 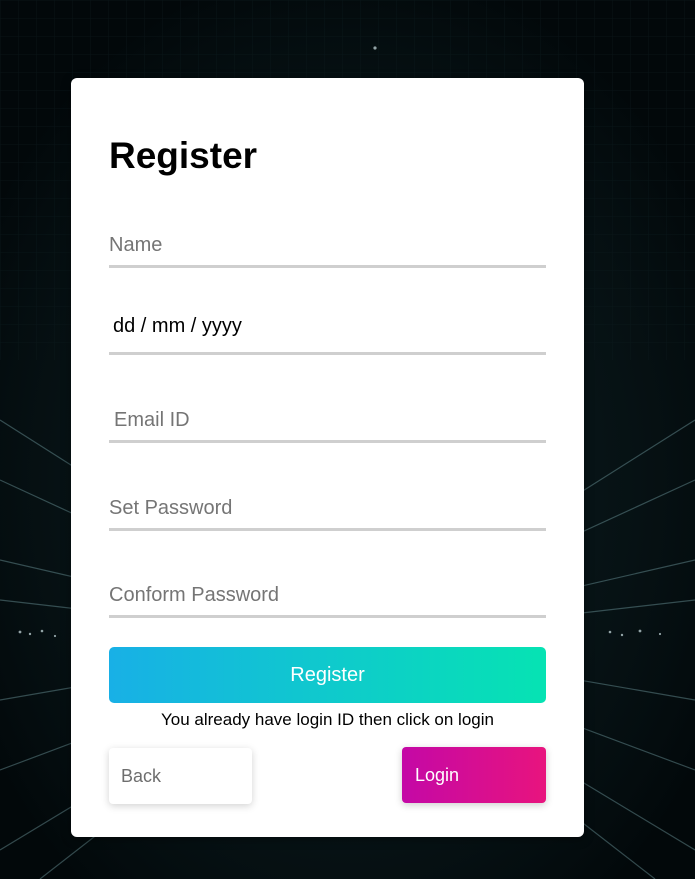 What do you see at coordinates (327, 333) in the screenshot?
I see `date-of-birth-field: dd / mm / yyyy` at bounding box center [327, 333].